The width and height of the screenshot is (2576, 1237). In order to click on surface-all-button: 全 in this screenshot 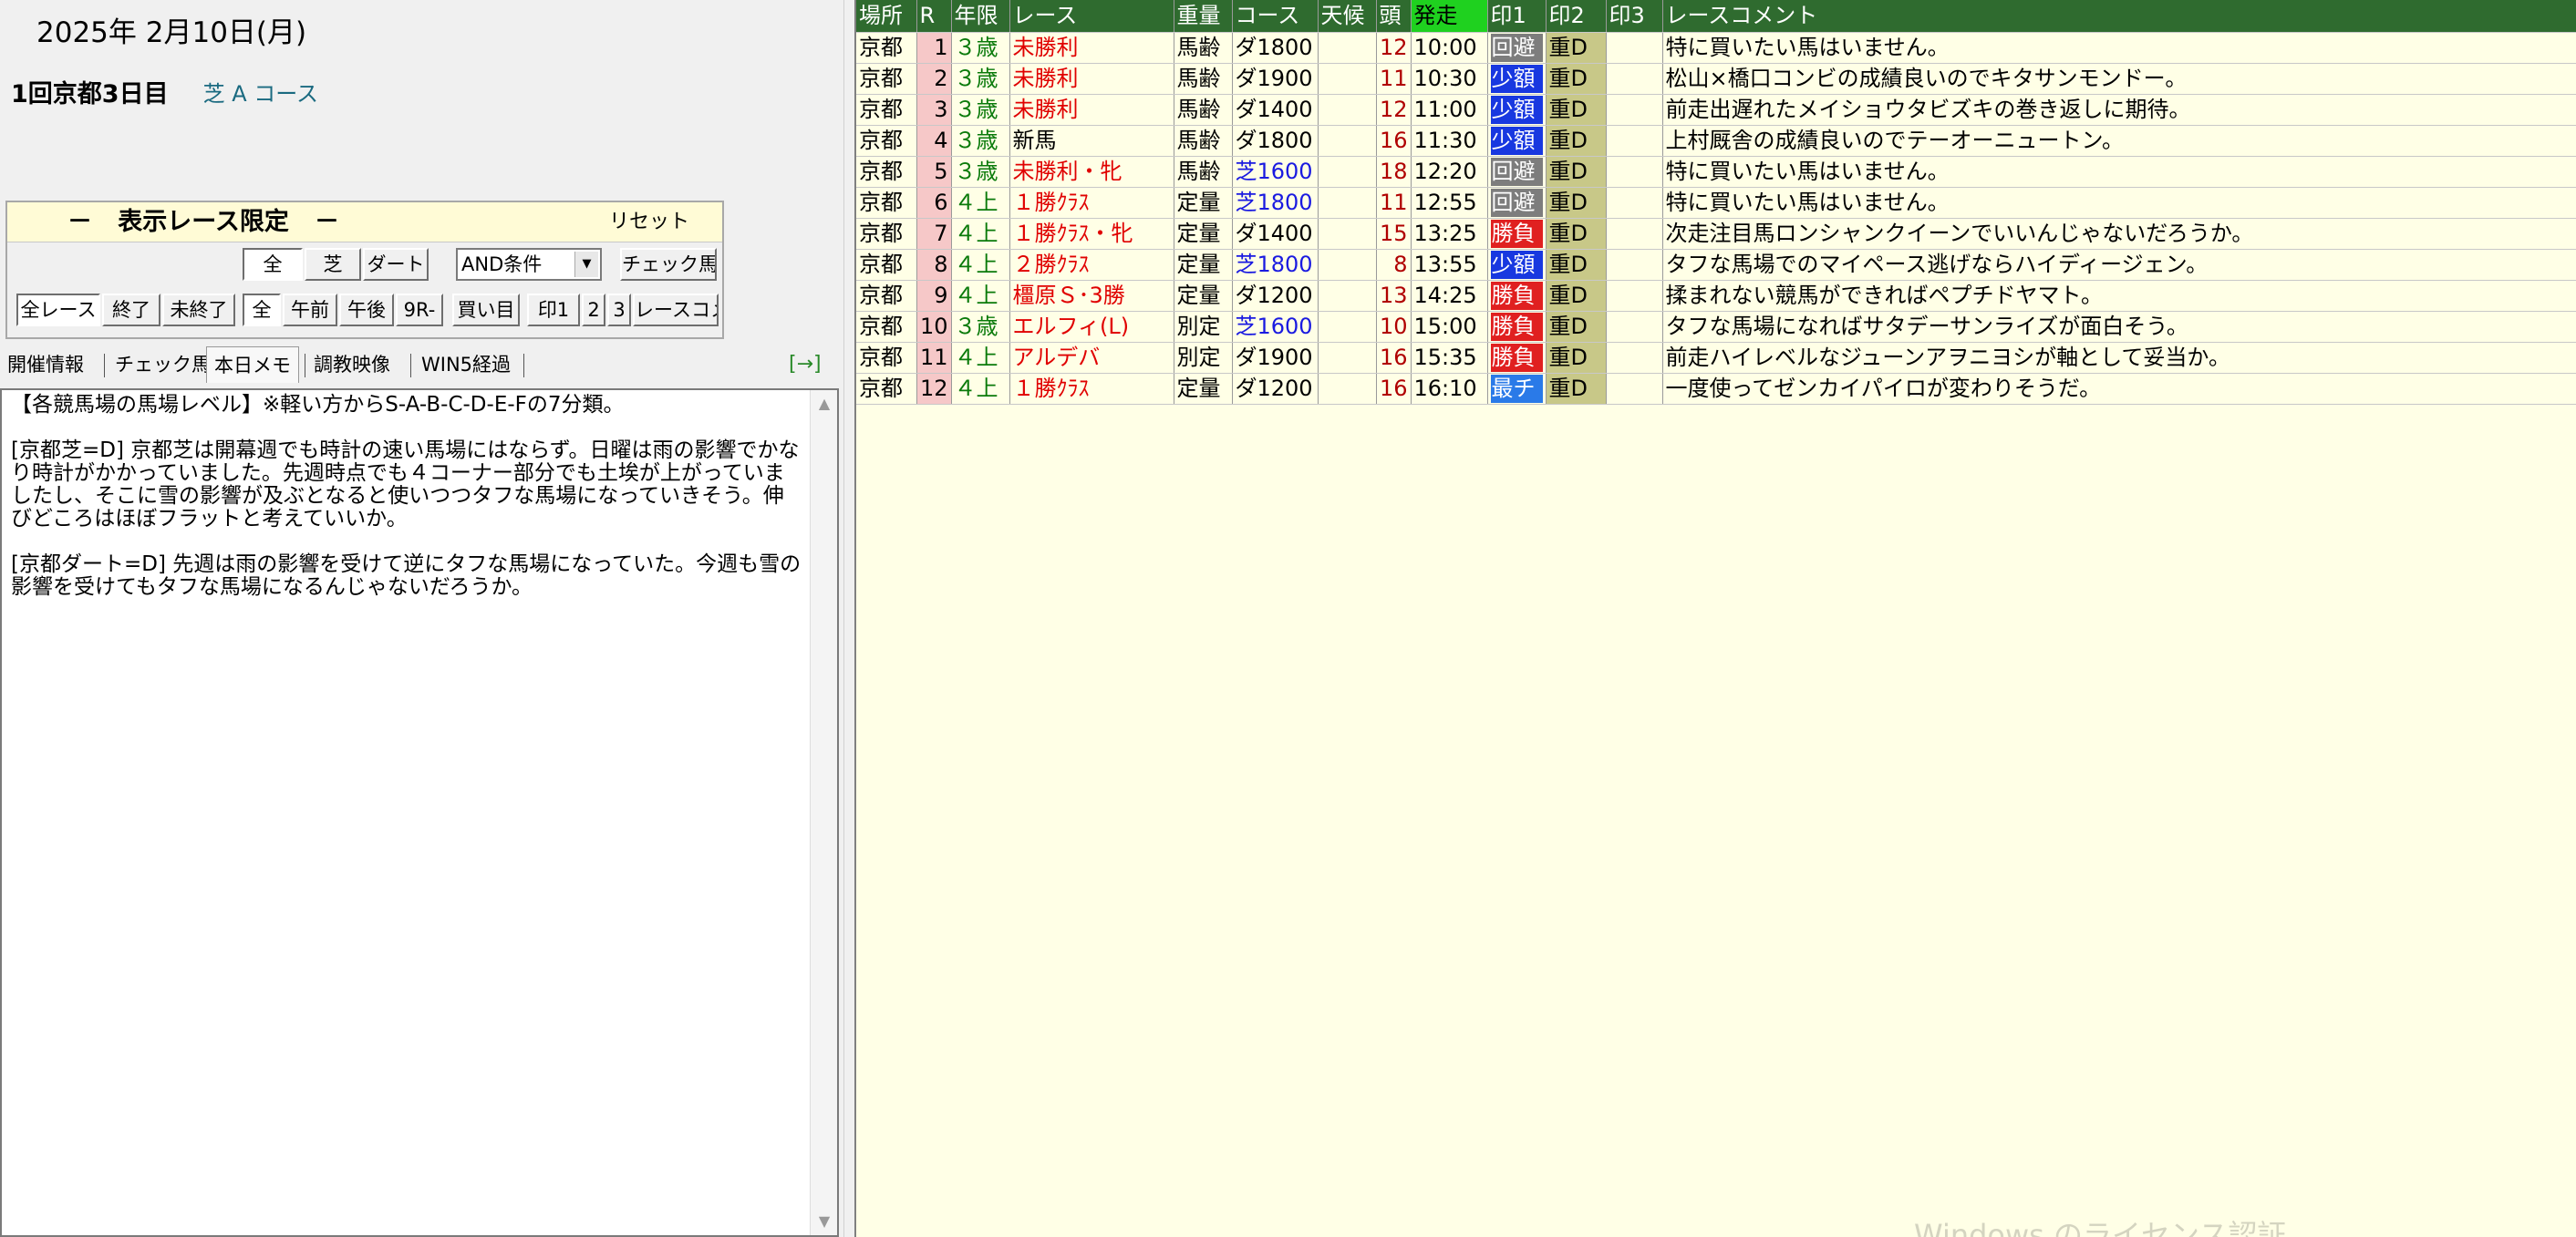, I will do `click(273, 264)`.